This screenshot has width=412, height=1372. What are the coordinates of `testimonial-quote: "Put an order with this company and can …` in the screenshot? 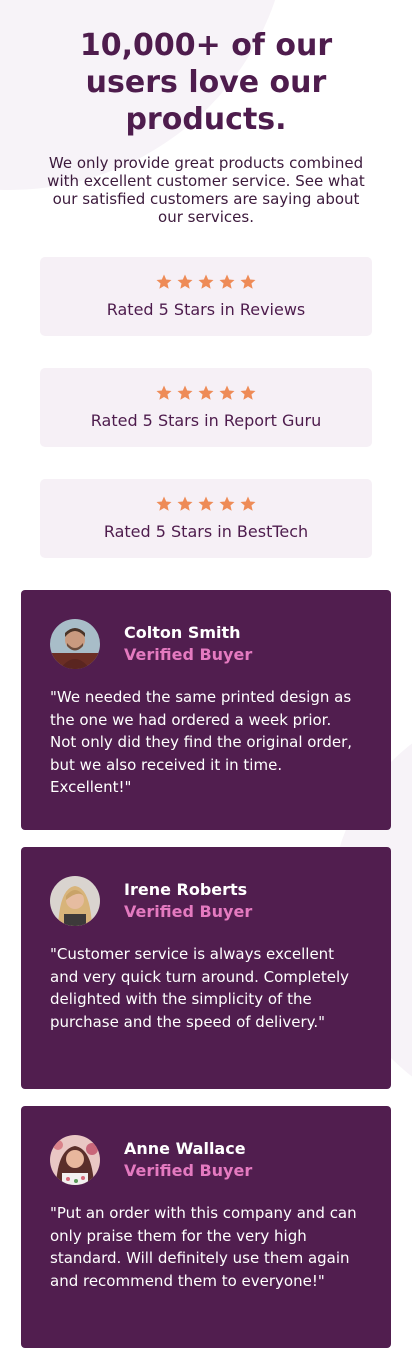 It's located at (203, 1247).